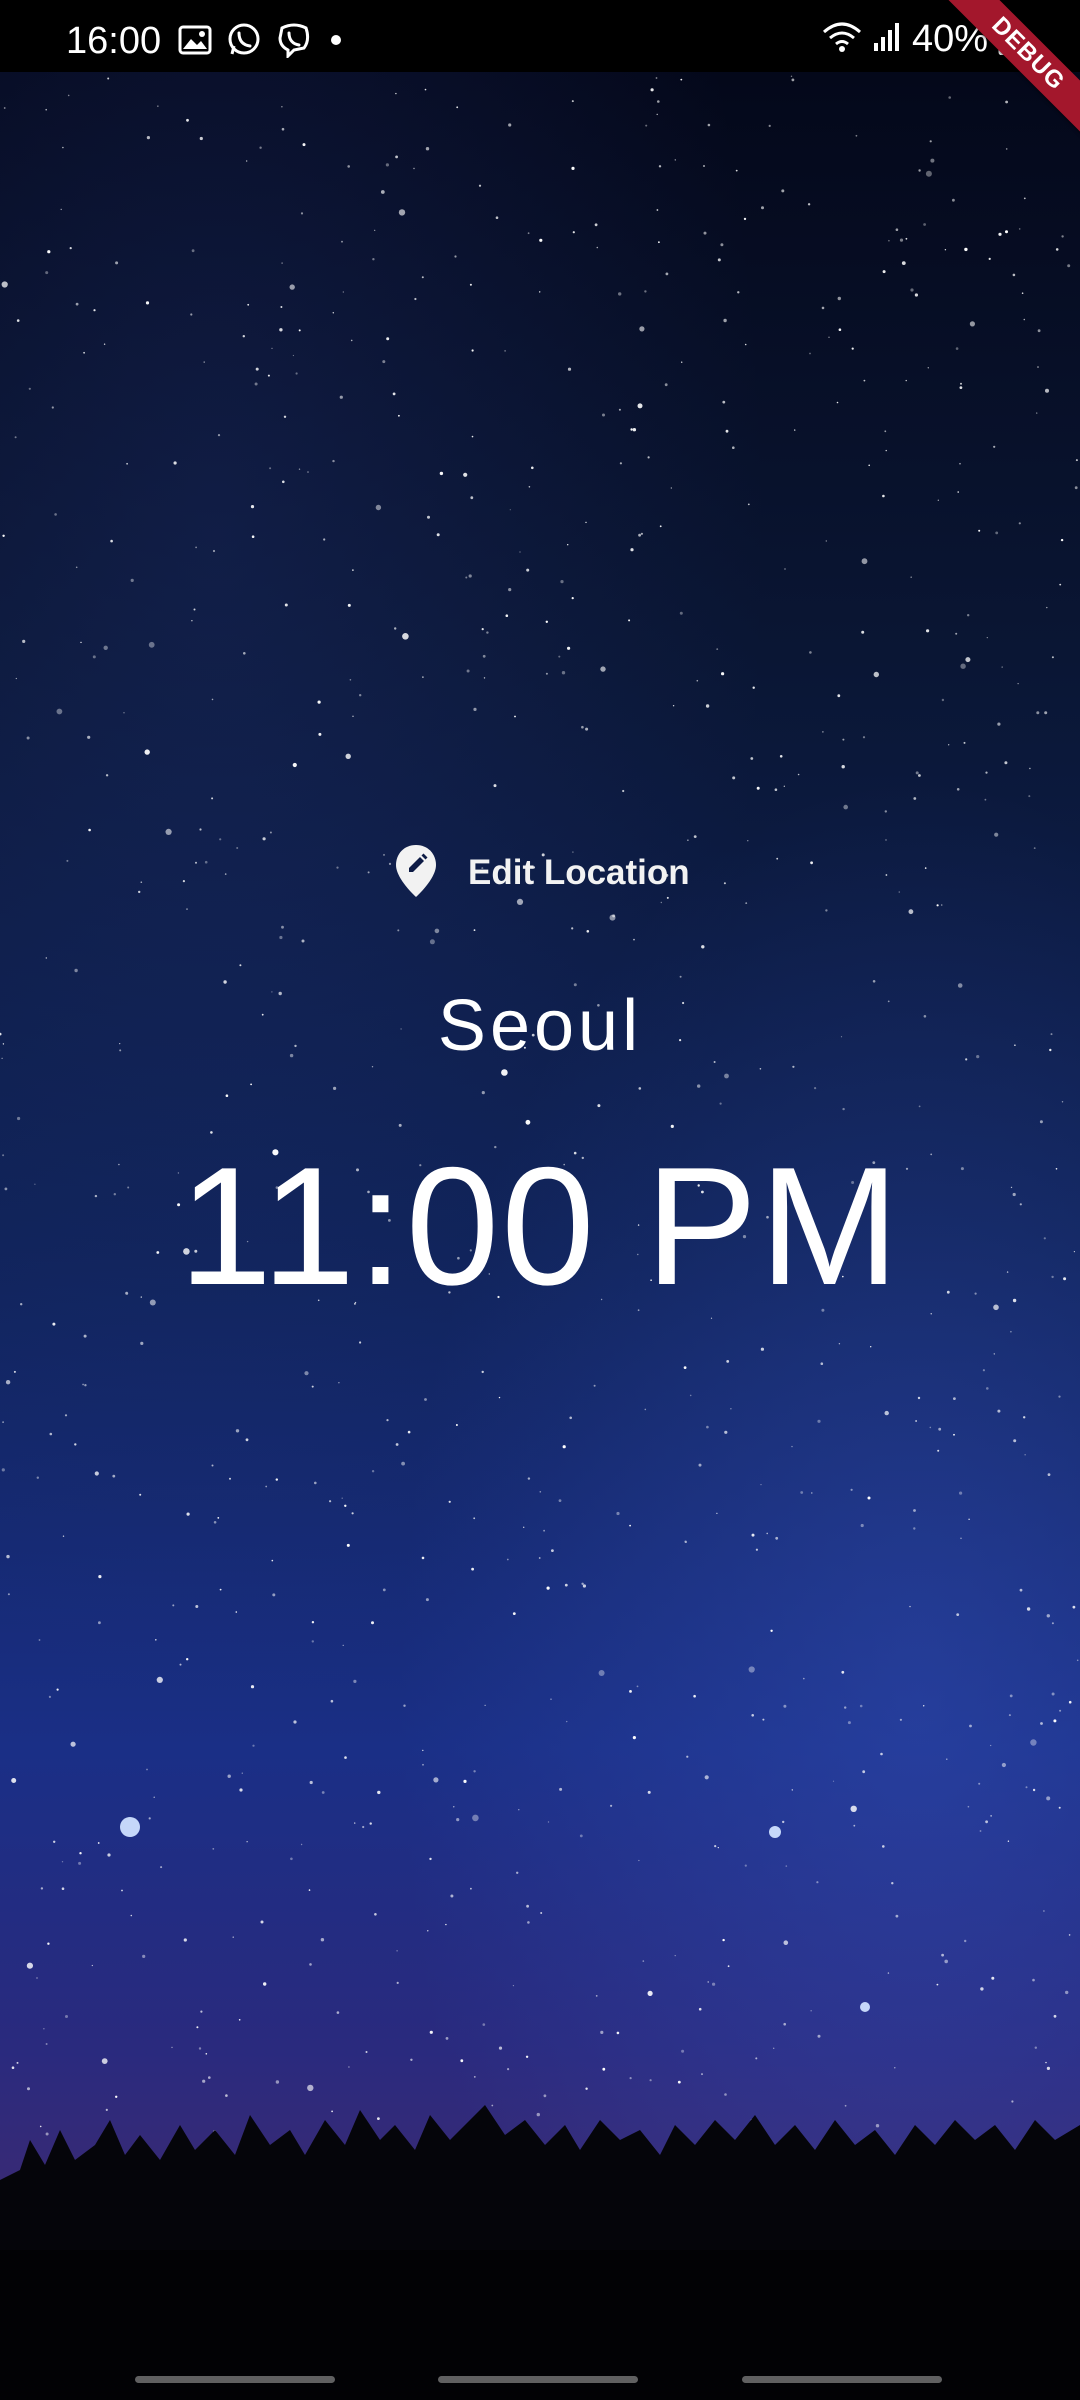 Image resolution: width=1080 pixels, height=2400 pixels. I want to click on tree-silhouette, so click(540, 2252).